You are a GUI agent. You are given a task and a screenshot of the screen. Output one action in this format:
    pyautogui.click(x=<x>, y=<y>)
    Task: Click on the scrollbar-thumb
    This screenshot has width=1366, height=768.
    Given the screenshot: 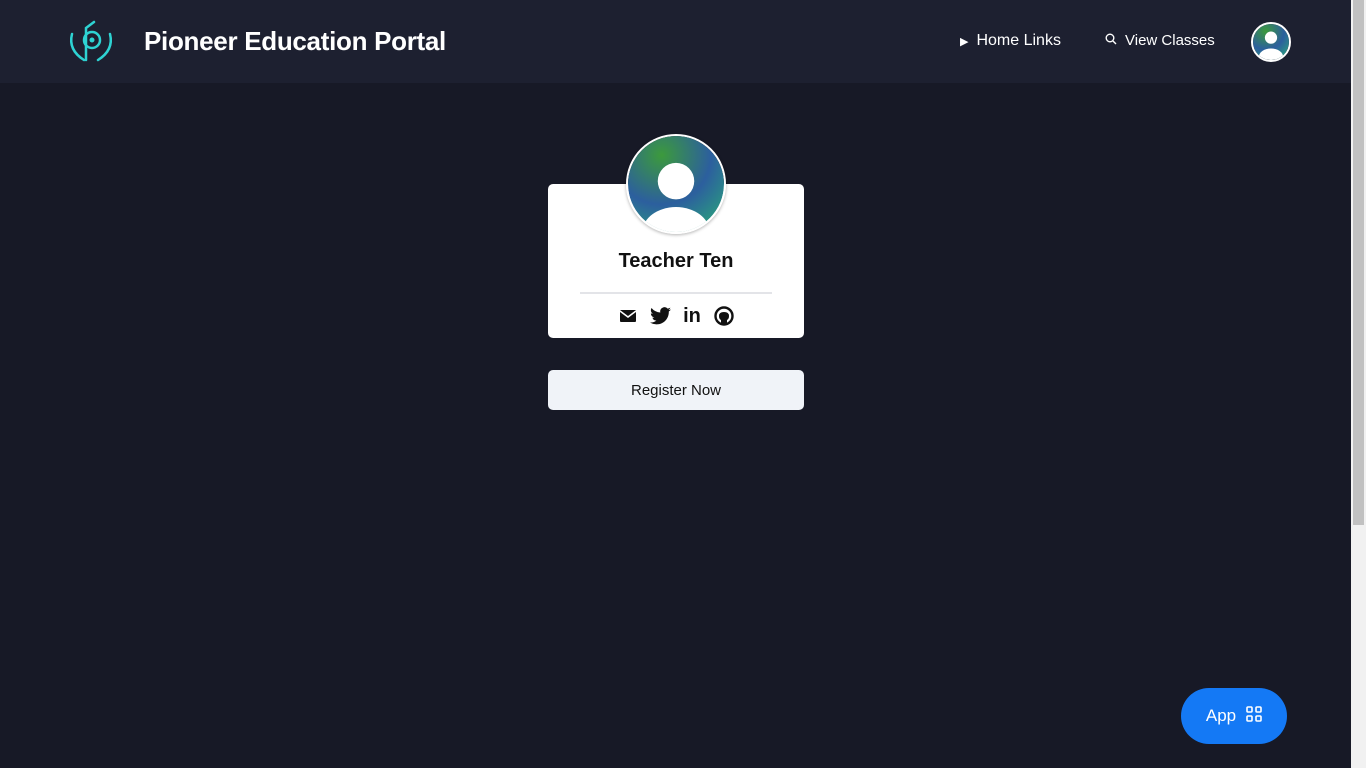 What is the action you would take?
    pyautogui.click(x=1358, y=262)
    